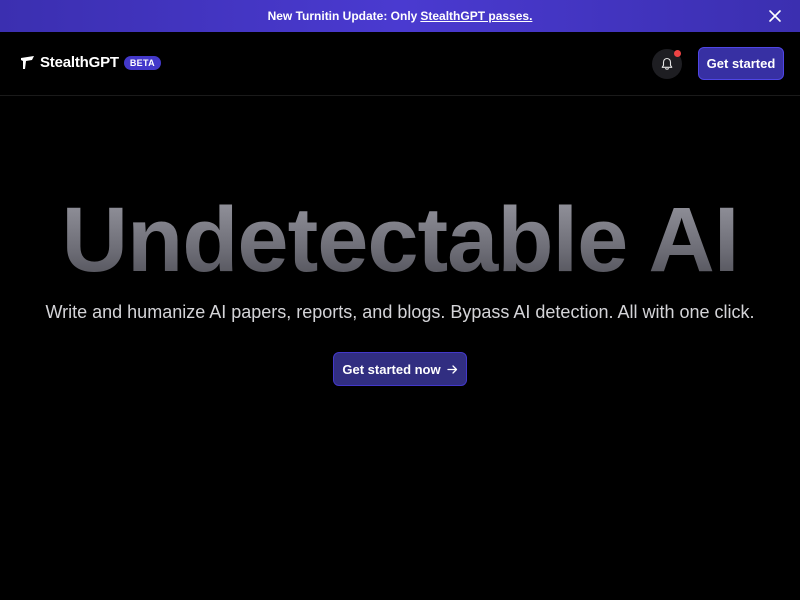 The height and width of the screenshot is (600, 800). Describe the element at coordinates (400, 64) in the screenshot. I see `site-header: StealthGPT BETA Get started` at that location.